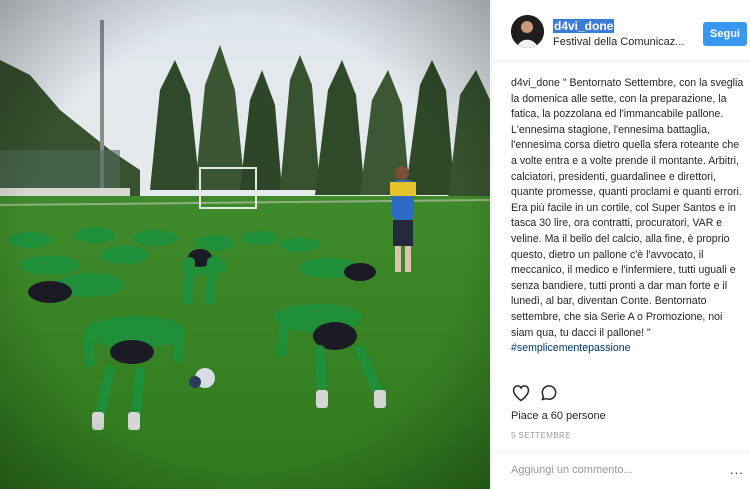 The height and width of the screenshot is (489, 750). Describe the element at coordinates (549, 393) in the screenshot. I see `speech-bubble-icon` at that location.